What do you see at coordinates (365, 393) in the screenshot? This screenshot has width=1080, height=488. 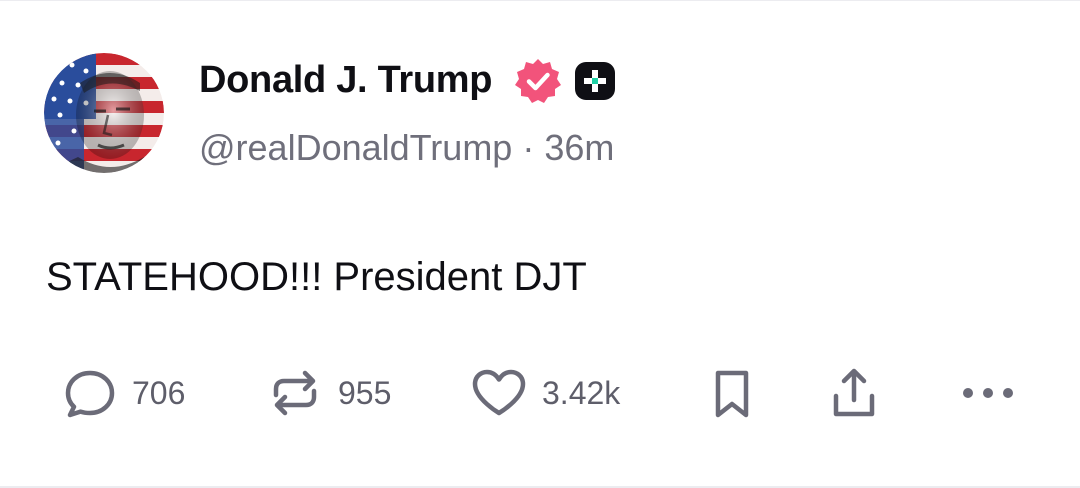 I see `repost-count: 955` at bounding box center [365, 393].